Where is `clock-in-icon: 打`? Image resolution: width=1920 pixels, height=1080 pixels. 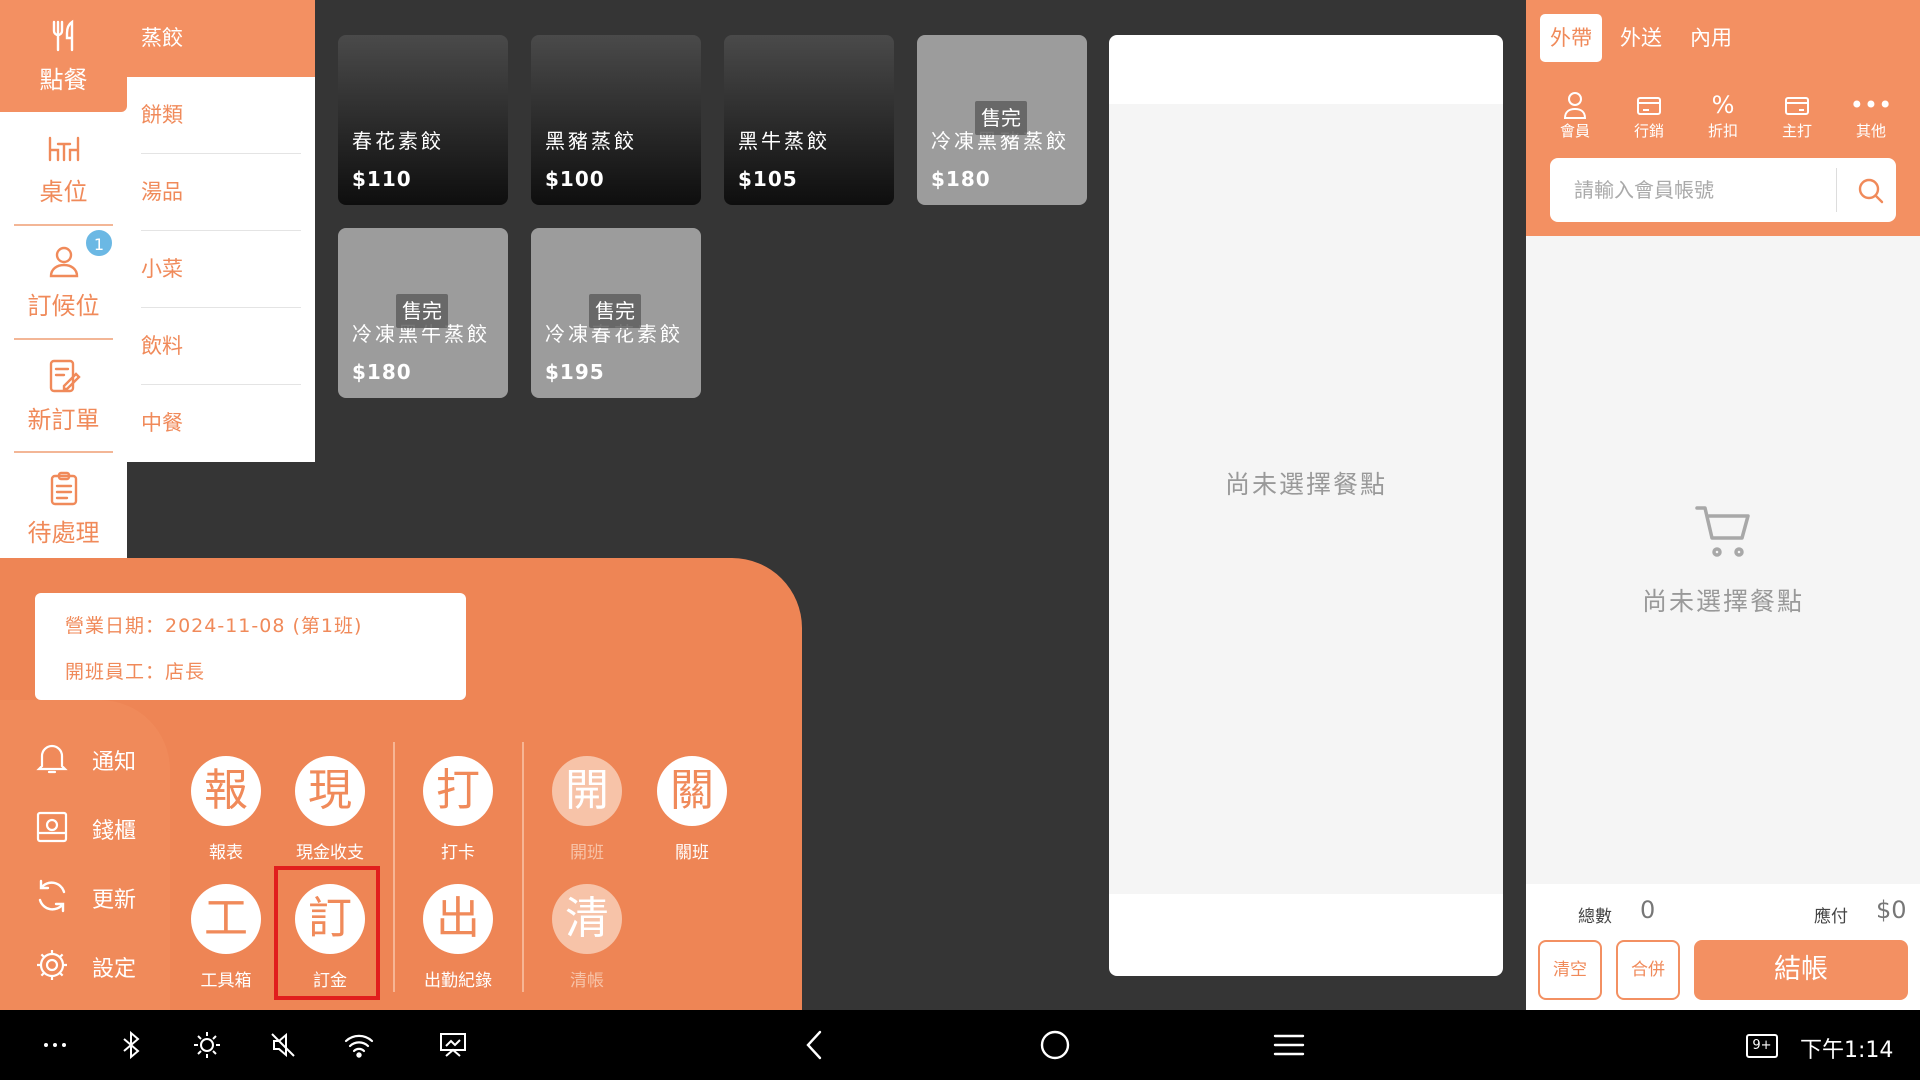 clock-in-icon: 打 is located at coordinates (458, 791).